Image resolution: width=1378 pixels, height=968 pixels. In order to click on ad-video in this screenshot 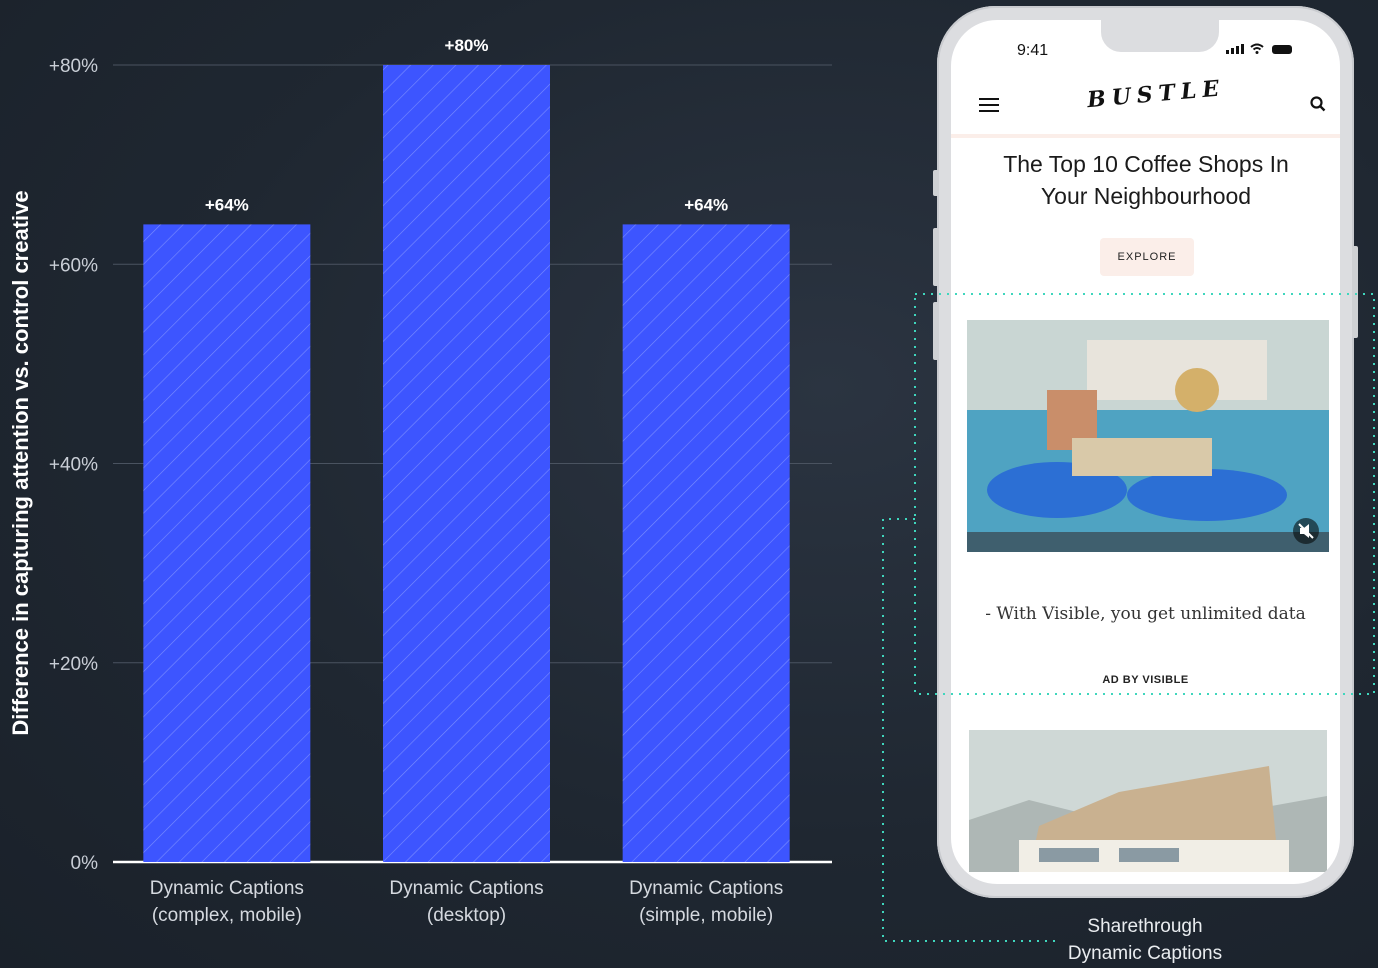, I will do `click(1148, 436)`.